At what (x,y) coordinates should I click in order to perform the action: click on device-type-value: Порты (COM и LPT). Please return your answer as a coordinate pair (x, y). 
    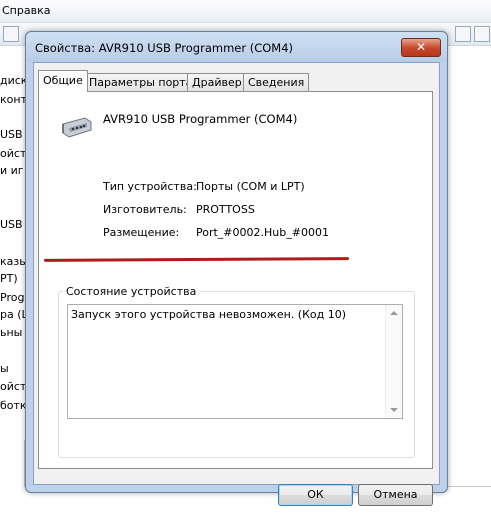
    Looking at the image, I should click on (250, 186).